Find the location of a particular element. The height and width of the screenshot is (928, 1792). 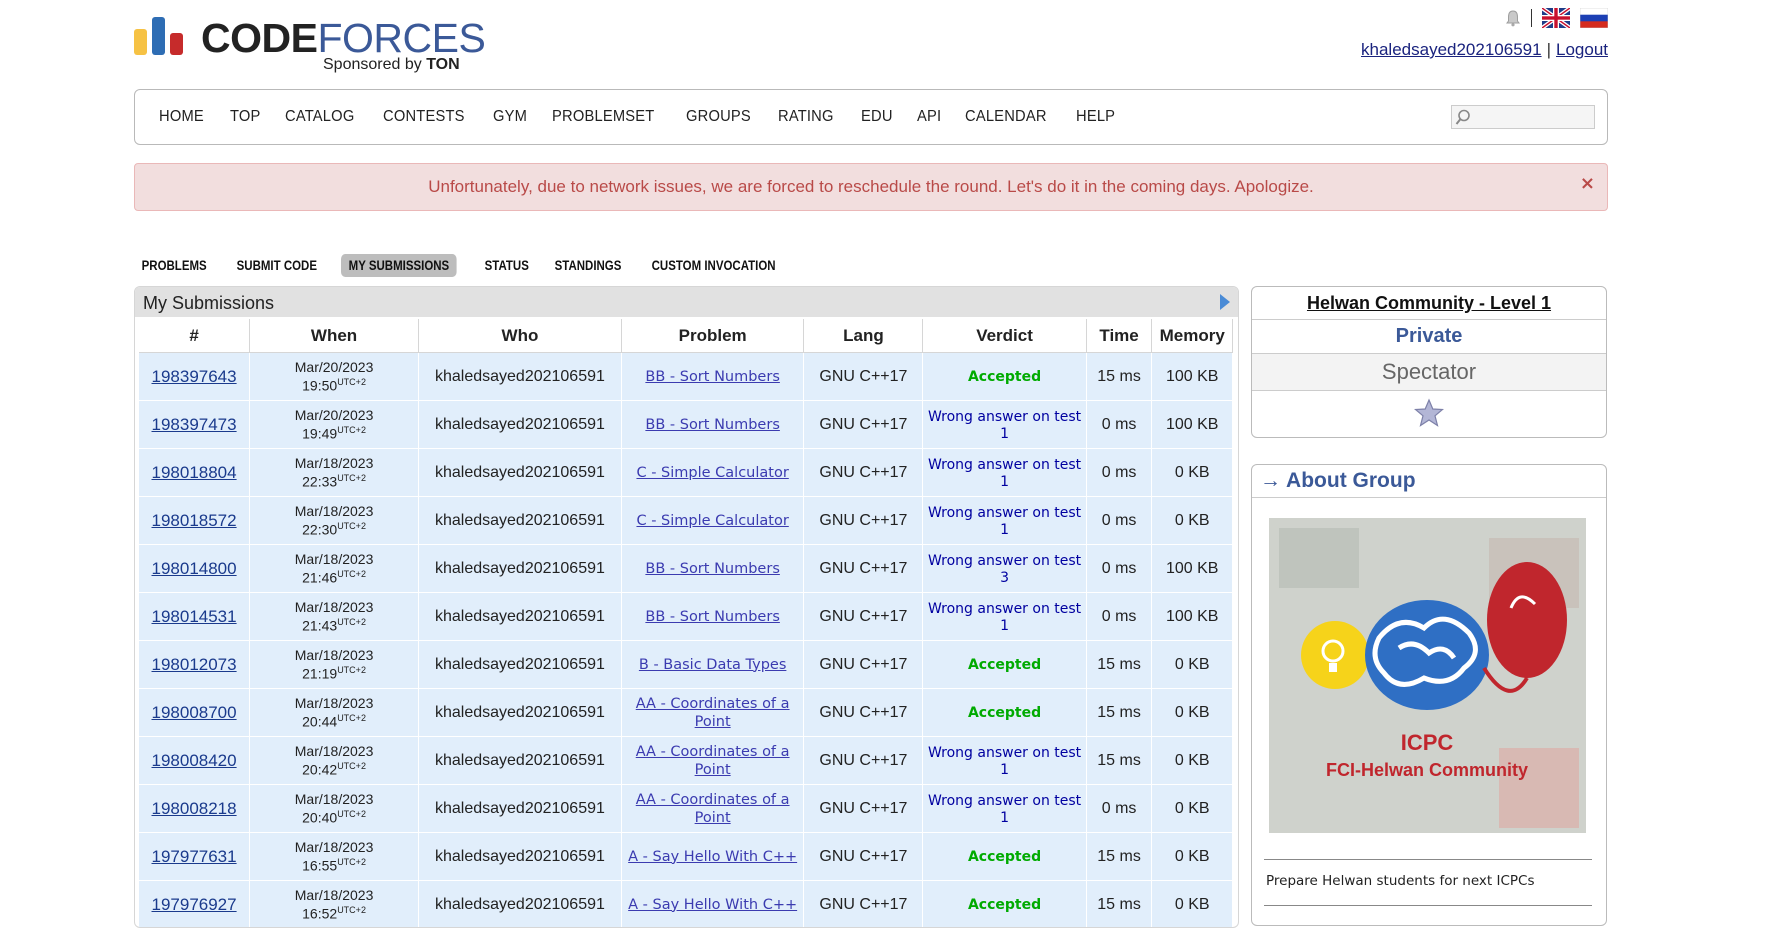

logo-wordmark: CODEFORCES is located at coordinates (343, 38).